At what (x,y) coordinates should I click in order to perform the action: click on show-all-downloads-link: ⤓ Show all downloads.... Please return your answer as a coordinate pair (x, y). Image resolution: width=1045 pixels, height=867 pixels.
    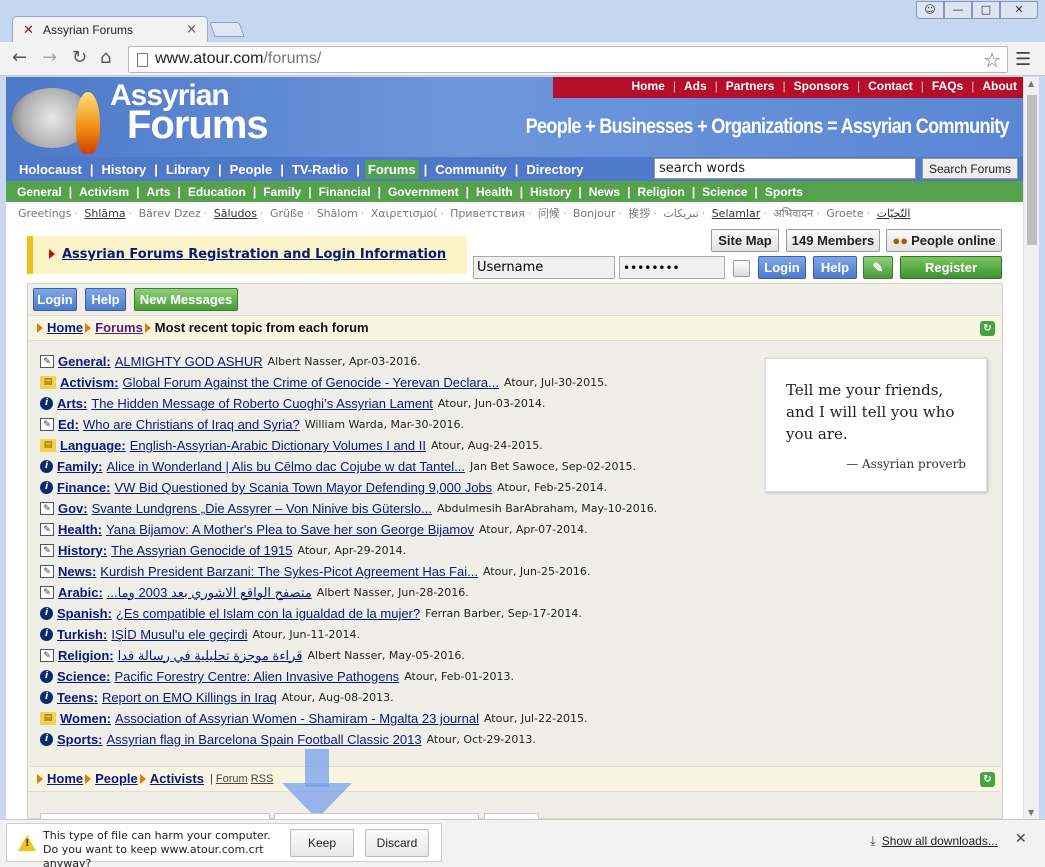
    Looking at the image, I should click on (934, 841).